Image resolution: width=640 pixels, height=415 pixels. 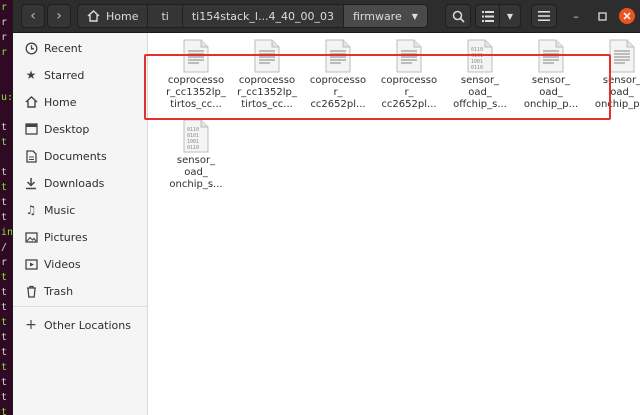 I want to click on search-icon, so click(x=458, y=16).